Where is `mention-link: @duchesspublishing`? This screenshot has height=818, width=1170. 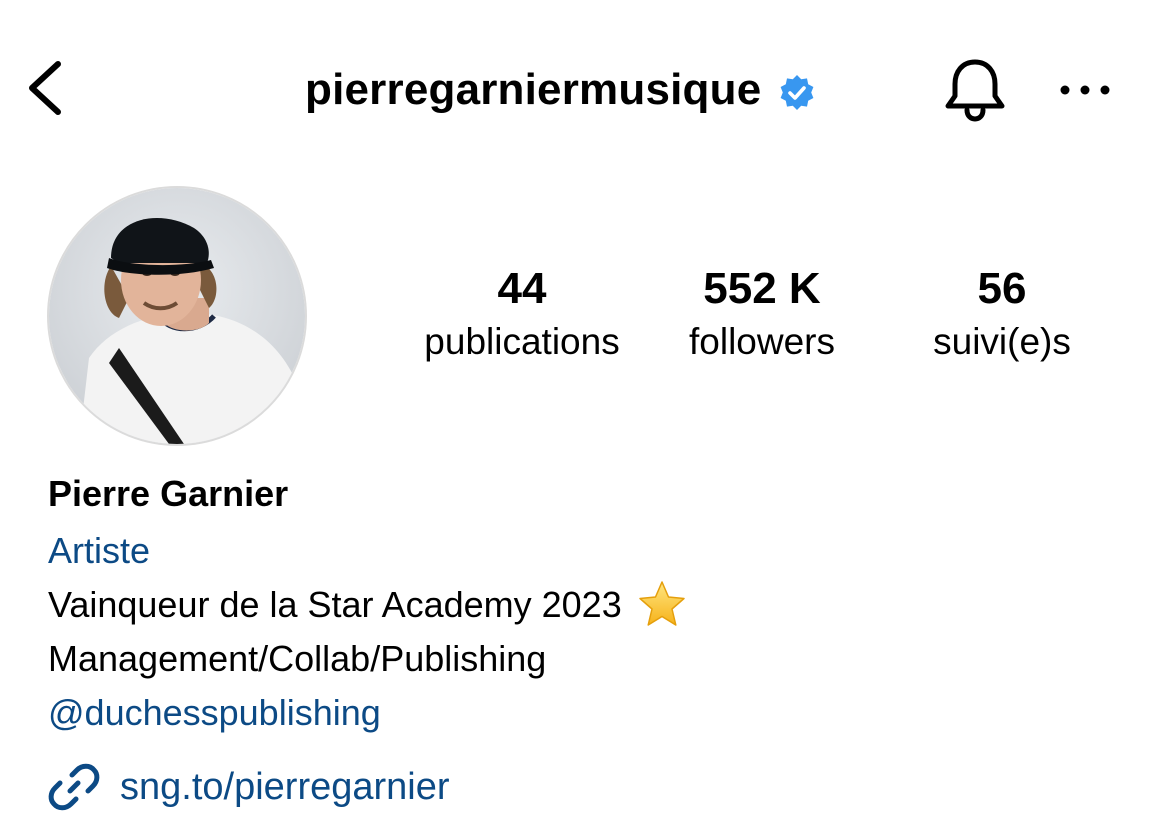
mention-link: @duchesspublishing is located at coordinates (588, 713).